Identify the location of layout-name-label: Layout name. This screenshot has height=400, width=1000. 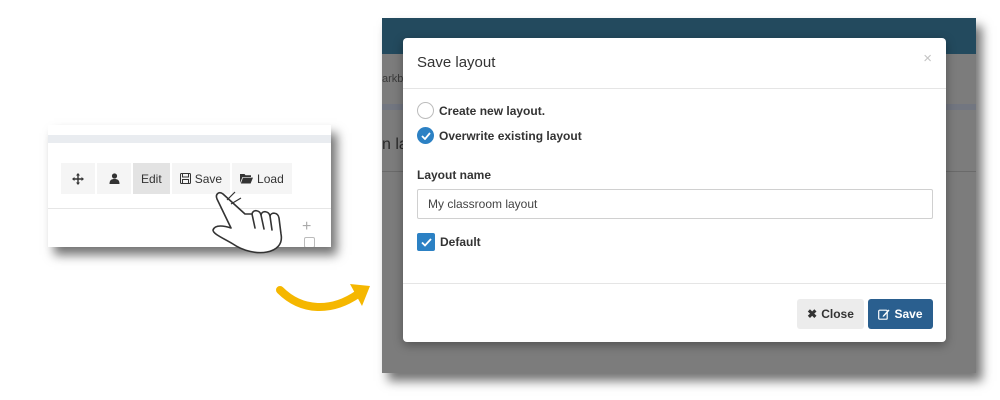
(454, 175).